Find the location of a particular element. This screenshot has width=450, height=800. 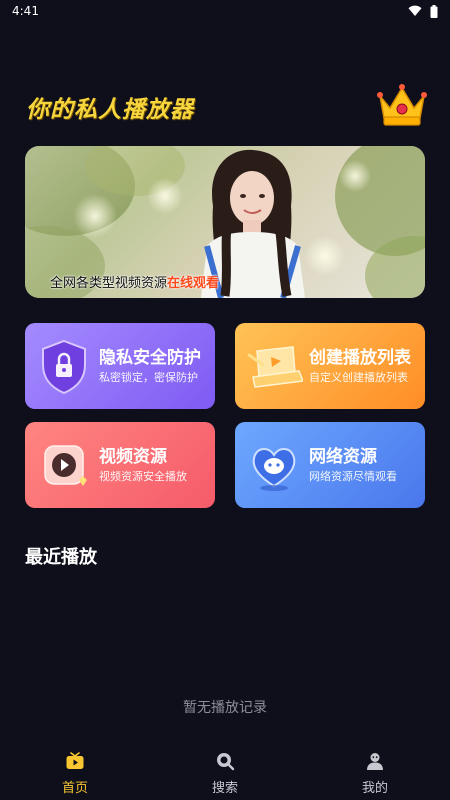

tab-search: 搜索 is located at coordinates (225, 770).